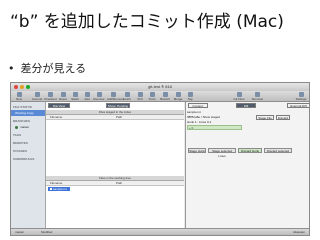 This screenshot has width=320, height=240. What do you see at coordinates (198, 105) in the screenshot?
I see `context-dropdown: Context:` at bounding box center [198, 105].